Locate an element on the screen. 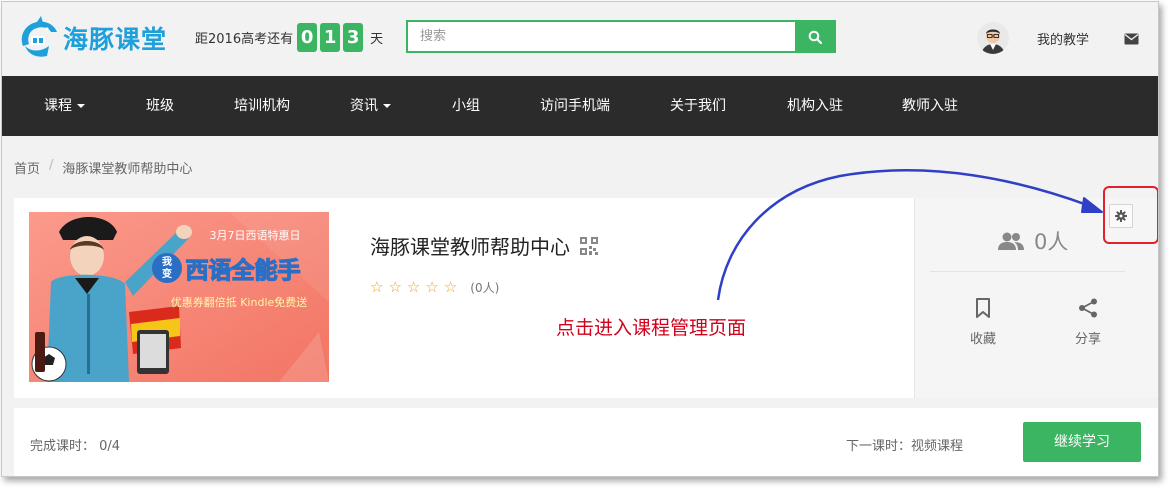 The height and width of the screenshot is (488, 1170). breadcrumb: 首页 / 海豚课堂教师帮助中心 is located at coordinates (103, 167).